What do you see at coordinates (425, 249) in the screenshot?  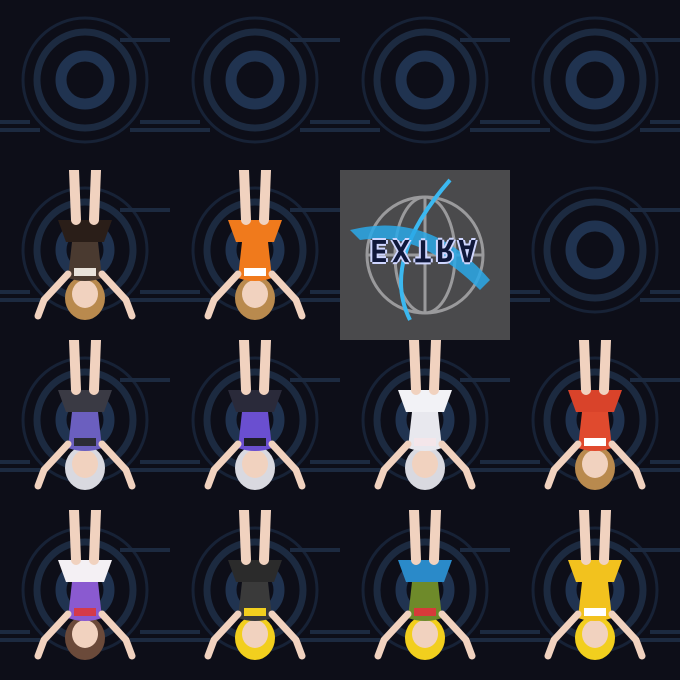 I see `extra-label: EXTRA` at bounding box center [425, 249].